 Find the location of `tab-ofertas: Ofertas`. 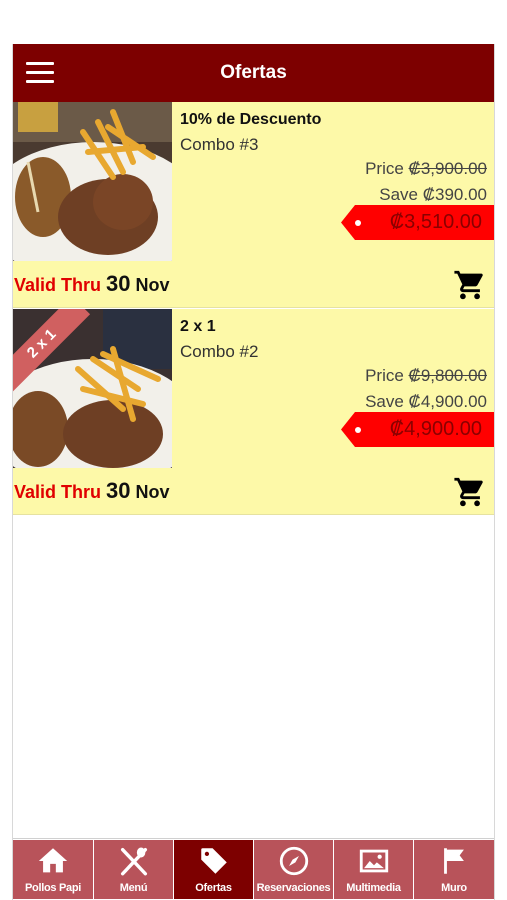

tab-ofertas: Ofertas is located at coordinates (214, 869).